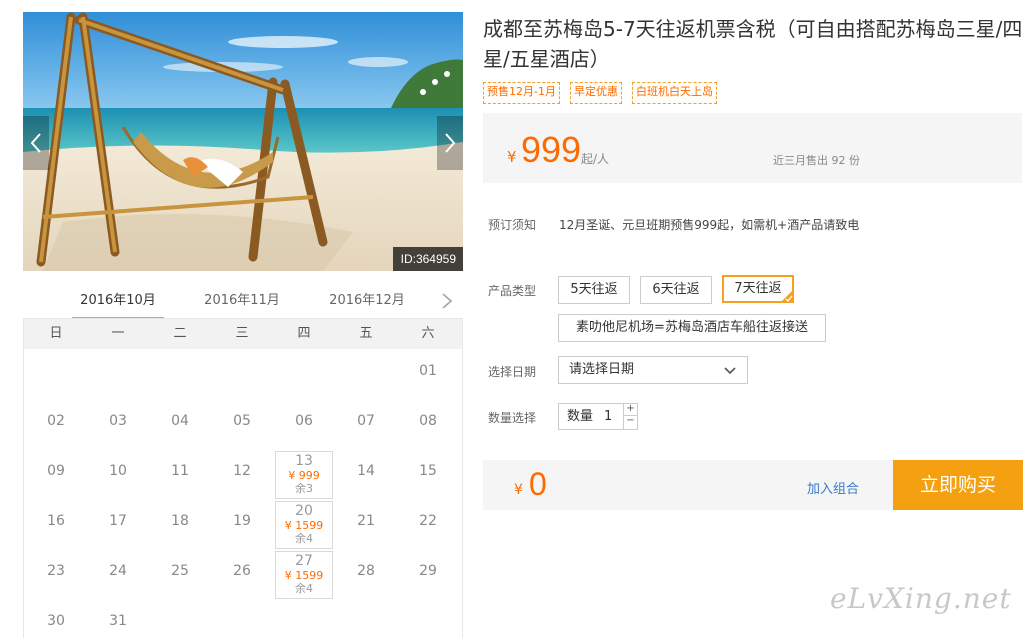  I want to click on photo-next-button, so click(450, 143).